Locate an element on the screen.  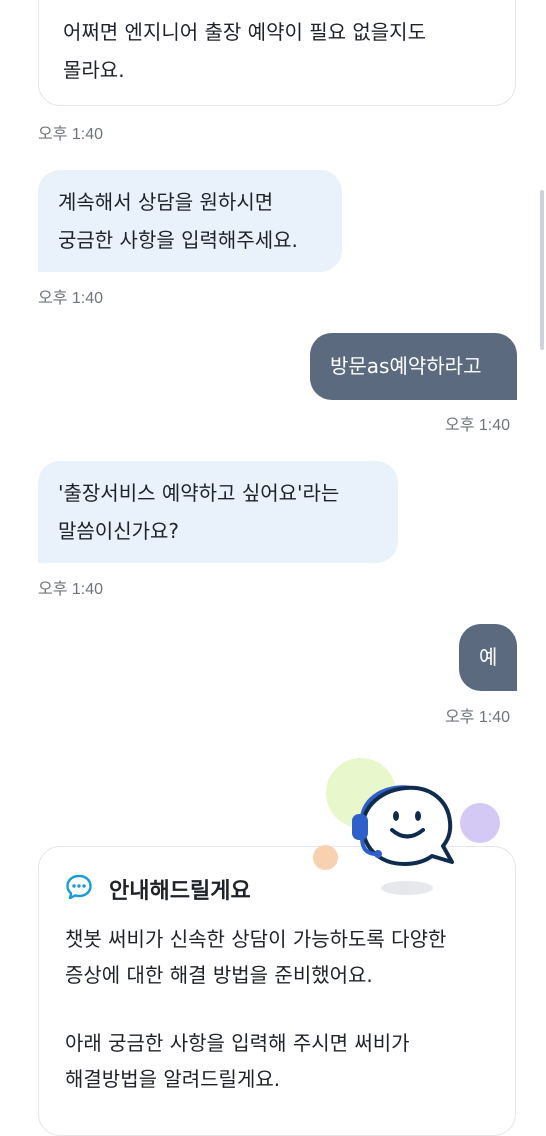
guide-header: 안내해드릴게요 is located at coordinates (158, 889).